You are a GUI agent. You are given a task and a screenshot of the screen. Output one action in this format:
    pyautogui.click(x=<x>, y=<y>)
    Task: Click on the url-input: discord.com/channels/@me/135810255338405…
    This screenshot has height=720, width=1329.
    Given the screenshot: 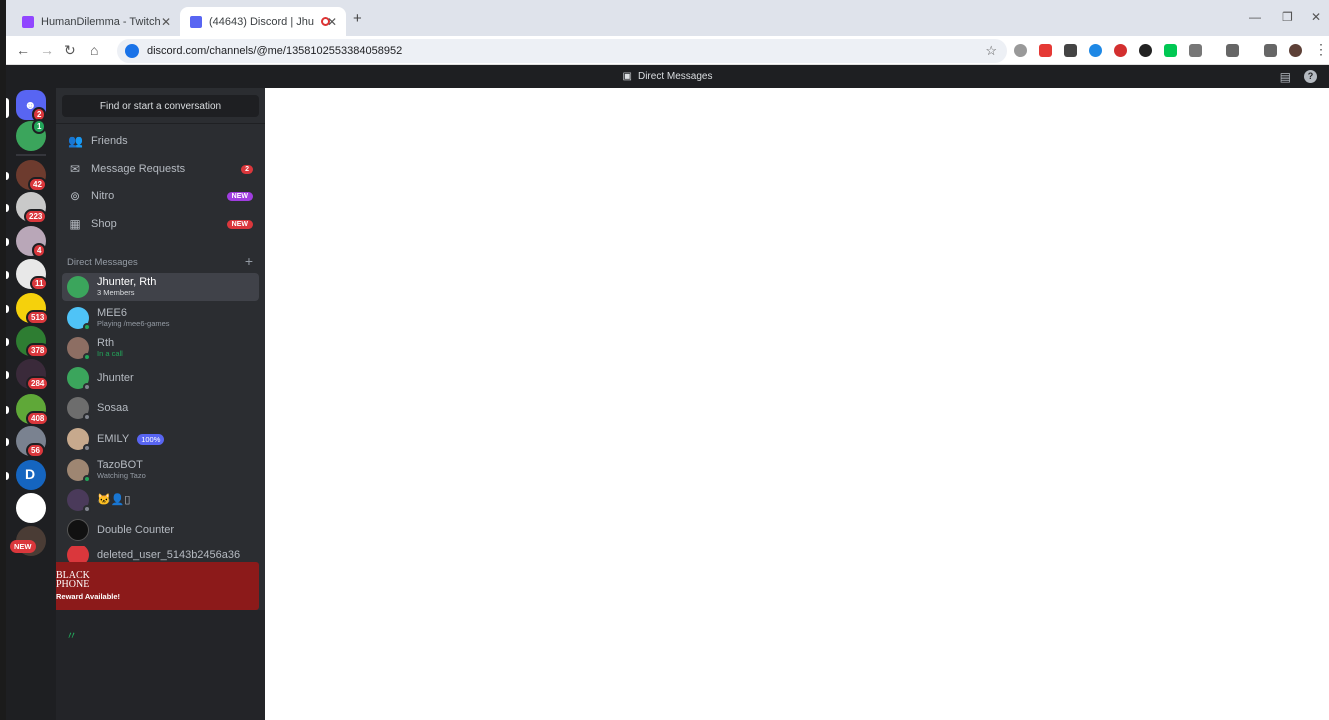 What is the action you would take?
    pyautogui.click(x=562, y=51)
    